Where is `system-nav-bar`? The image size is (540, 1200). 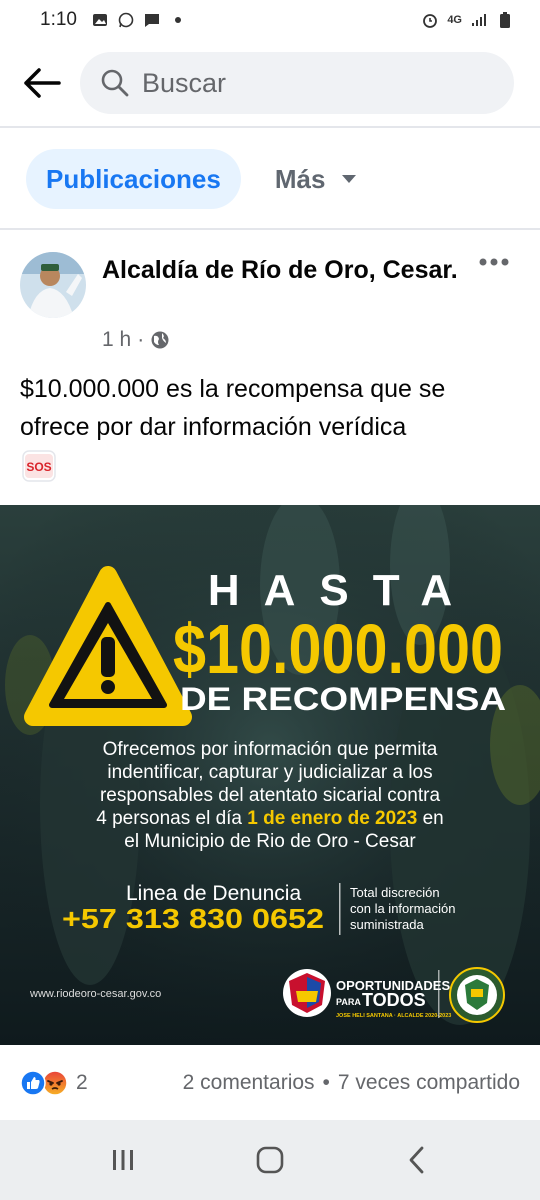 system-nav-bar is located at coordinates (270, 1160).